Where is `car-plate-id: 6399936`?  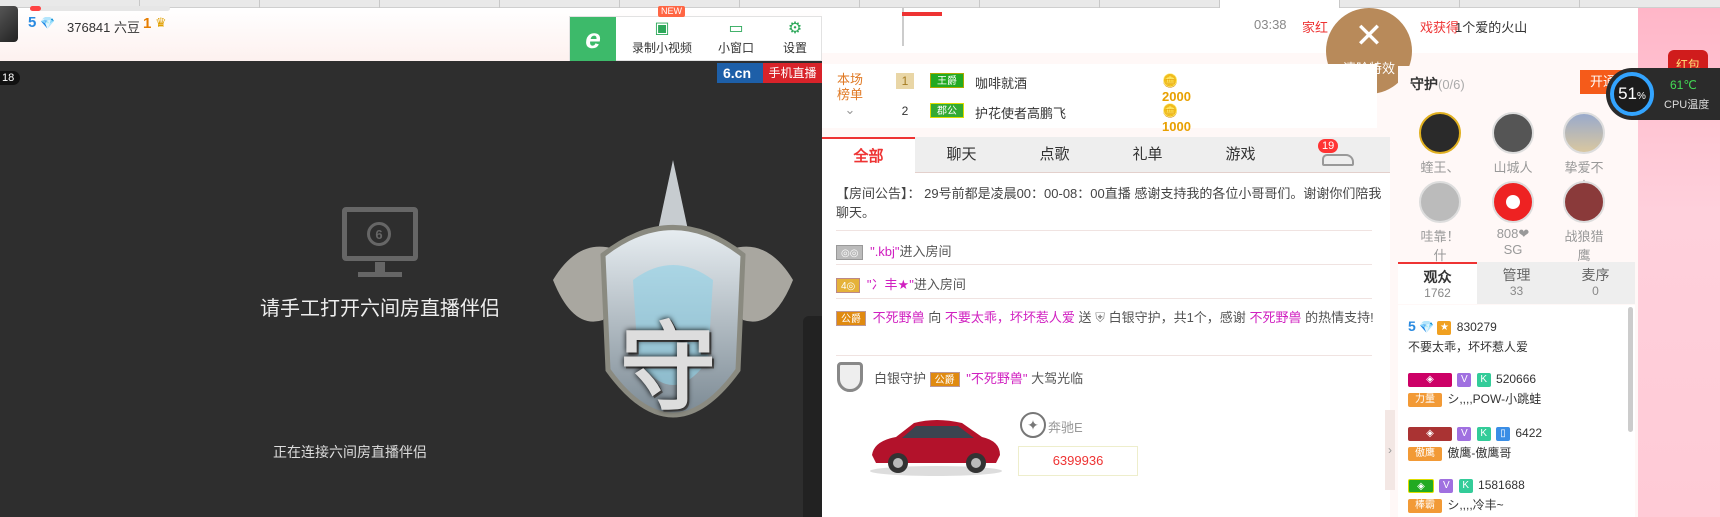
car-plate-id: 6399936 is located at coordinates (1078, 461).